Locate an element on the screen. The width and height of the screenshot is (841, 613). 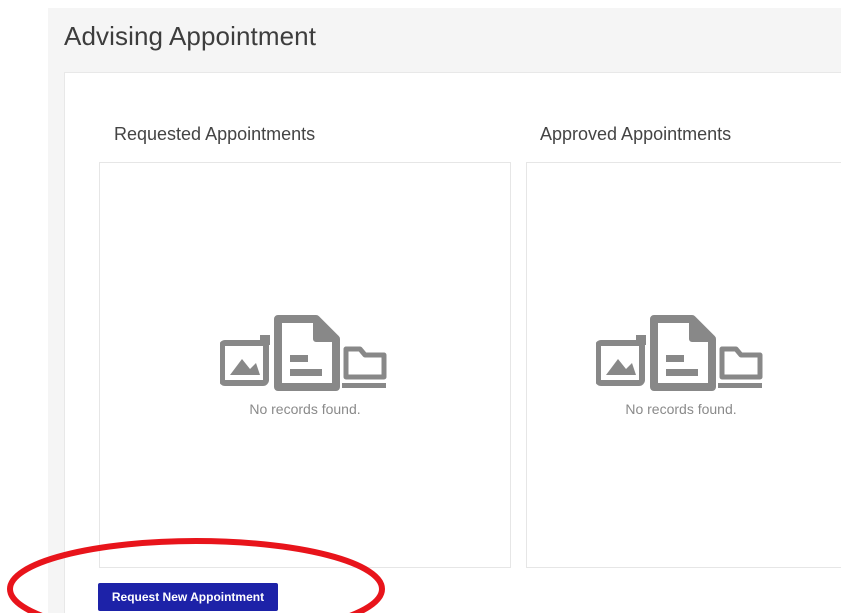
approved-appointments-title: Approved Appointments is located at coordinates (636, 134).